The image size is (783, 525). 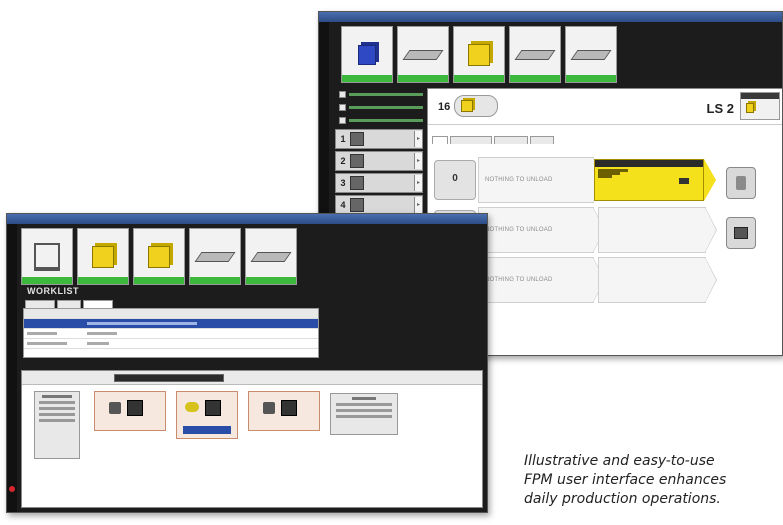 What do you see at coordinates (53, 291) in the screenshot?
I see `page-title: WORKLIST` at bounding box center [53, 291].